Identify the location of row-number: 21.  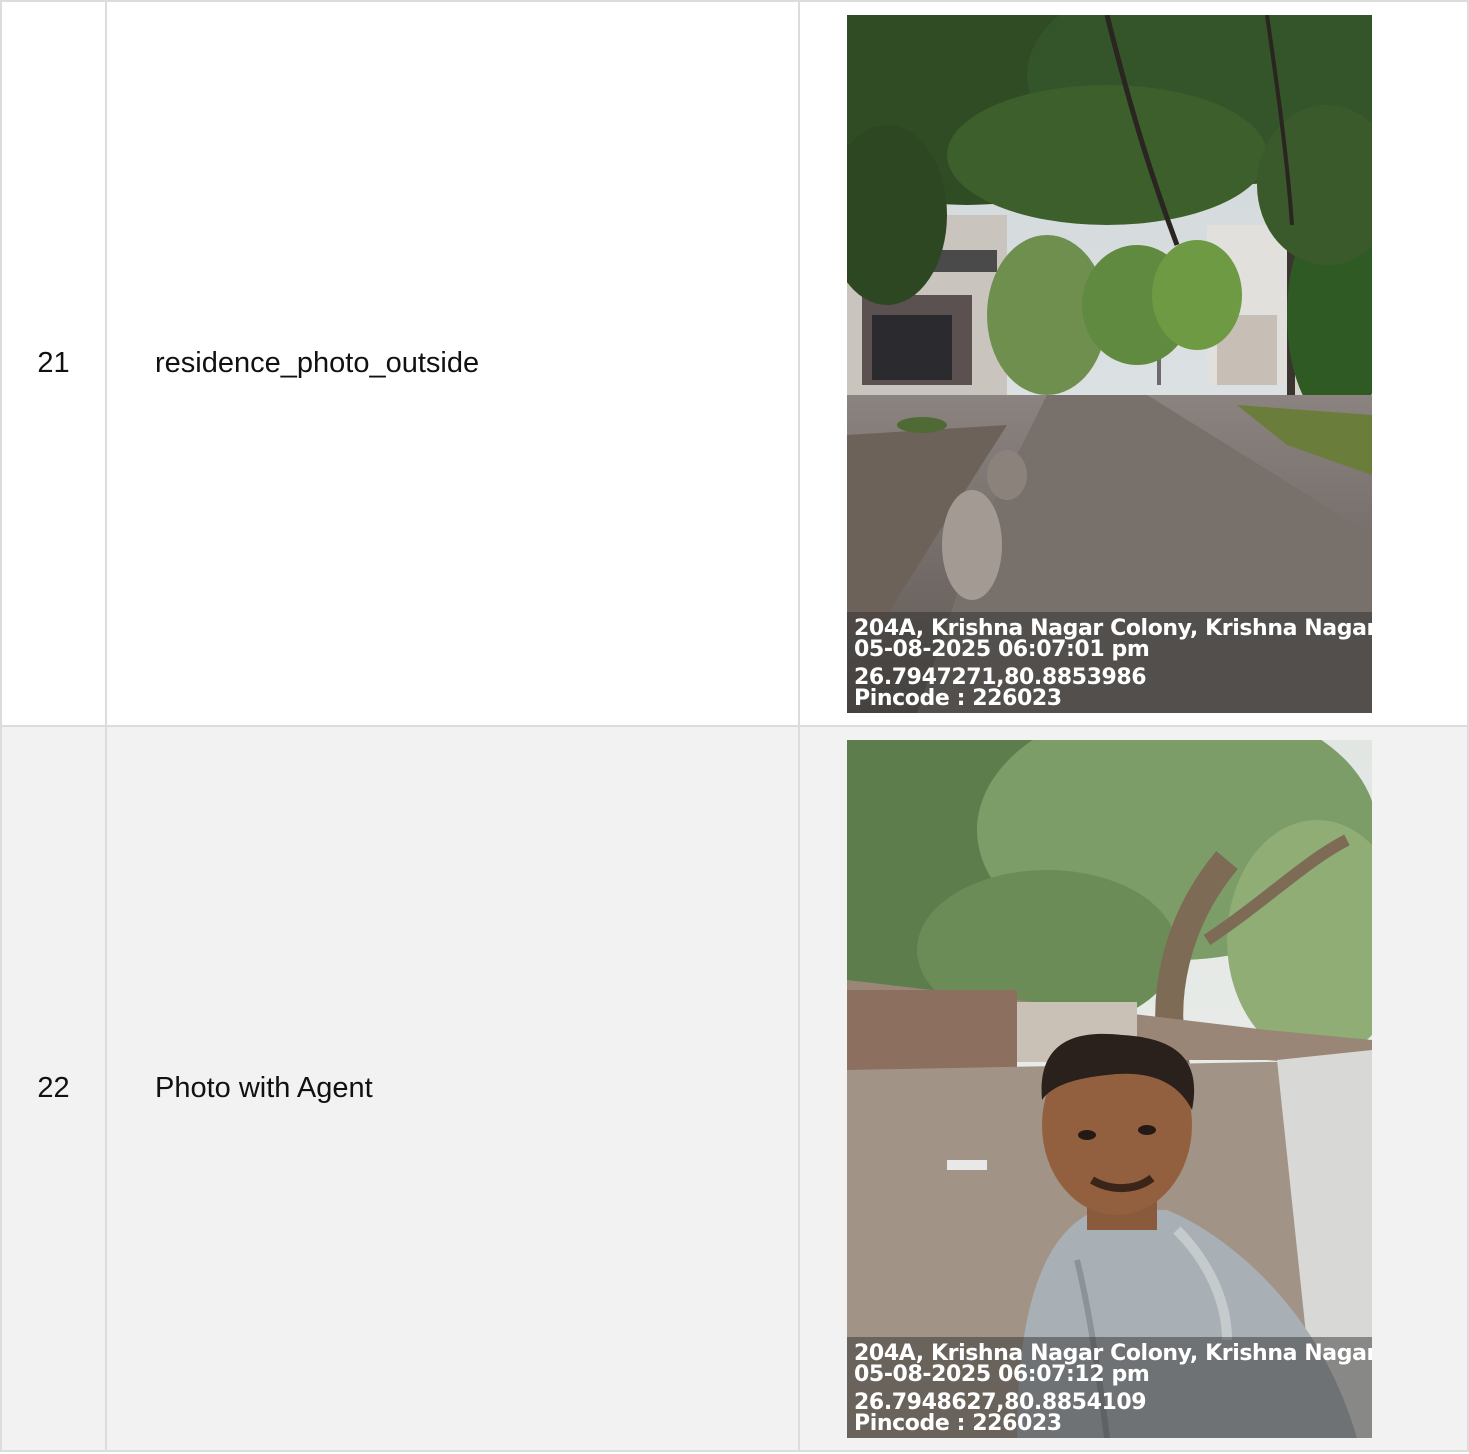
(53, 363).